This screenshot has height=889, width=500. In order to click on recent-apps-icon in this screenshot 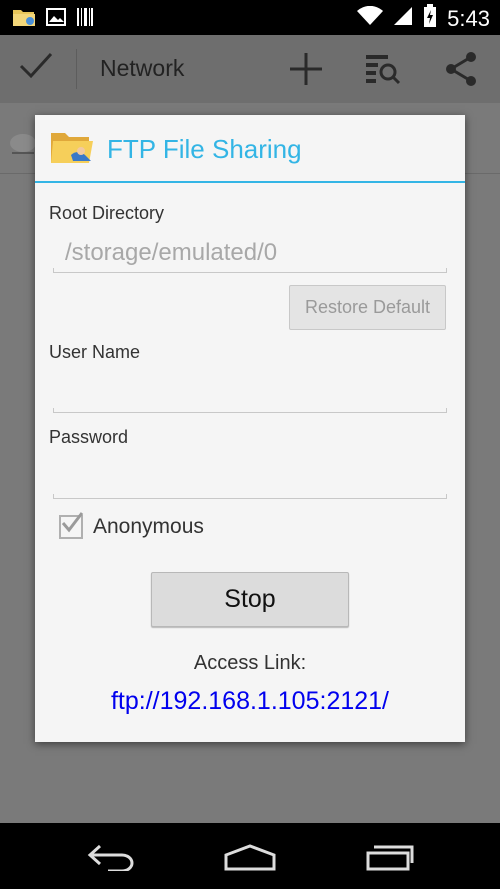, I will do `click(389, 859)`.